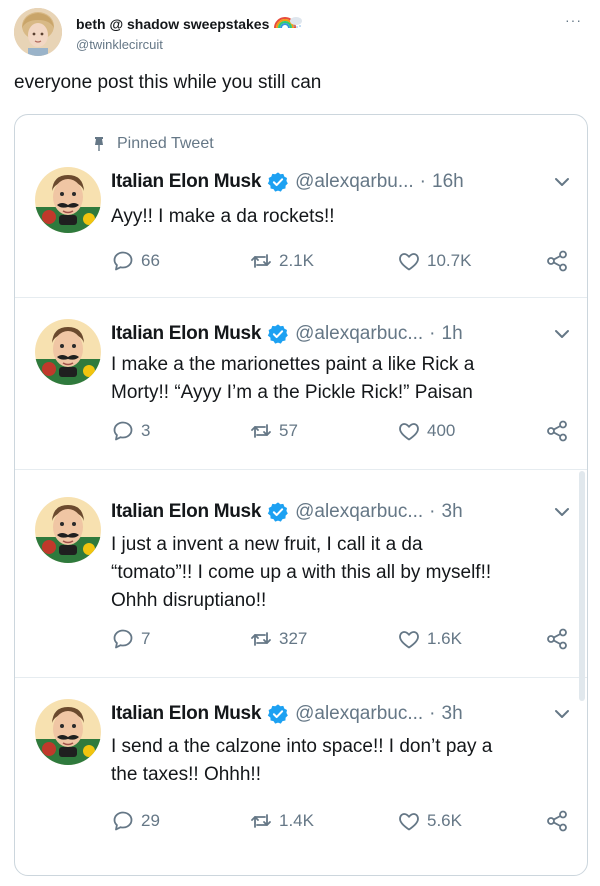 The width and height of the screenshot is (600, 886). What do you see at coordinates (168, 82) in the screenshot?
I see `outer-tweet-text: everyone post this while you still can` at bounding box center [168, 82].